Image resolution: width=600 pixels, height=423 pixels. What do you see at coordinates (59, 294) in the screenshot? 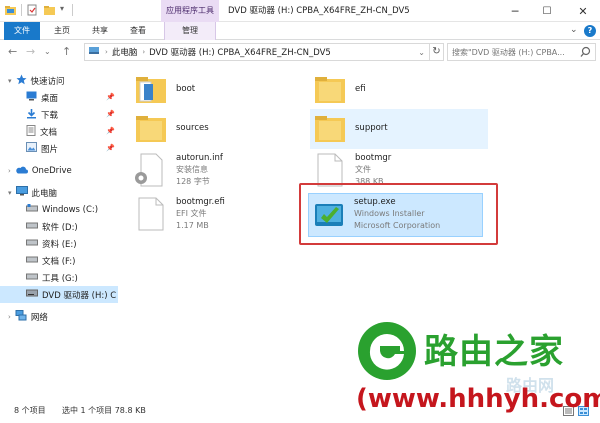
I see `sidebar-item-dvd-drive: DVD 驱动器 (H:) C` at bounding box center [59, 294].